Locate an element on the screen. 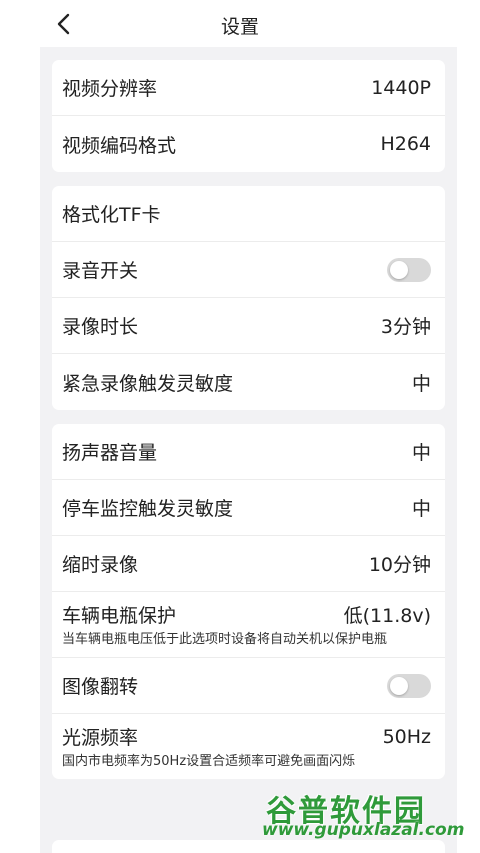 The width and height of the screenshot is (480, 853). setting-value: 10分钟 is located at coordinates (399, 565).